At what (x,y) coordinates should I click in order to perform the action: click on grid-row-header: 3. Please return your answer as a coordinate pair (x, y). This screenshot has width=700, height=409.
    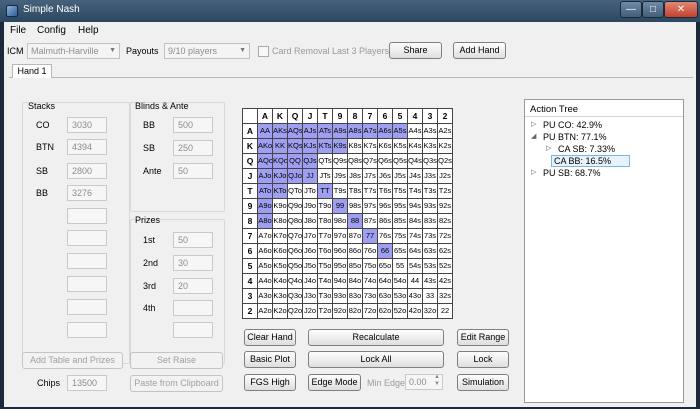
    Looking at the image, I should click on (250, 296).